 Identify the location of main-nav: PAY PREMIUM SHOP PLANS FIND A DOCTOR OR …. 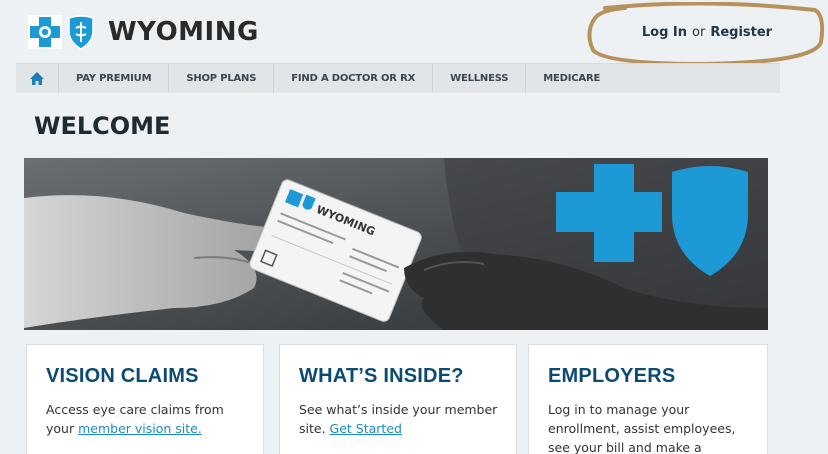
(398, 78).